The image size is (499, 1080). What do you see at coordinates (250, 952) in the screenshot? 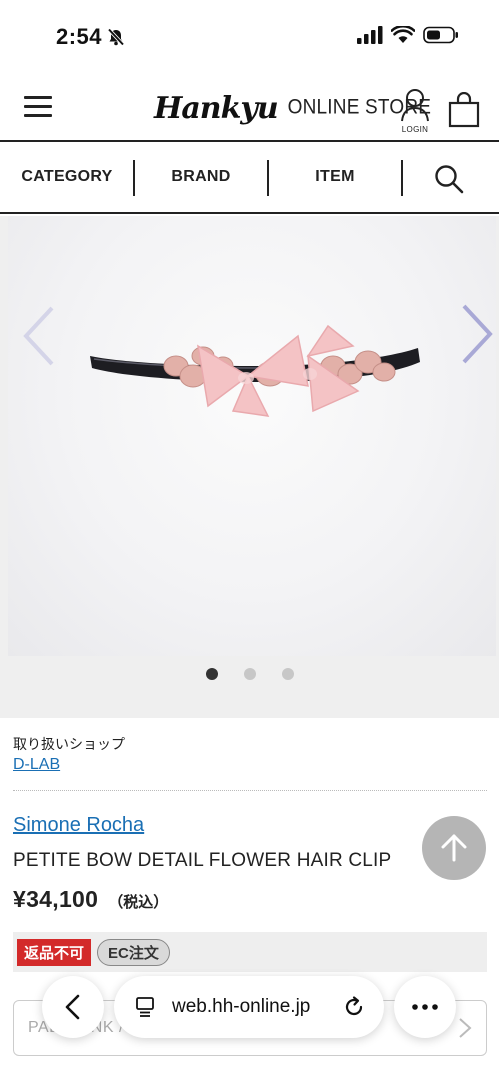
I see `badge-row: 返品不可 EC注文` at bounding box center [250, 952].